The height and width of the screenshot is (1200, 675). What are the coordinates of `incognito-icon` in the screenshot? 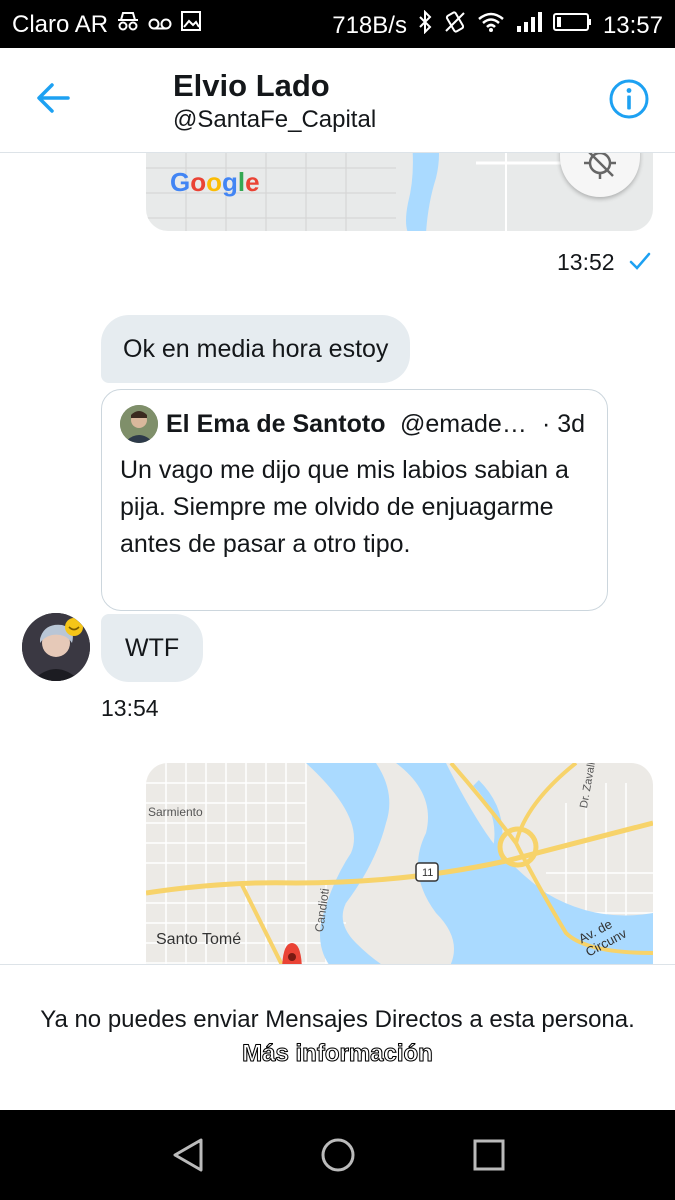 It's located at (128, 24).